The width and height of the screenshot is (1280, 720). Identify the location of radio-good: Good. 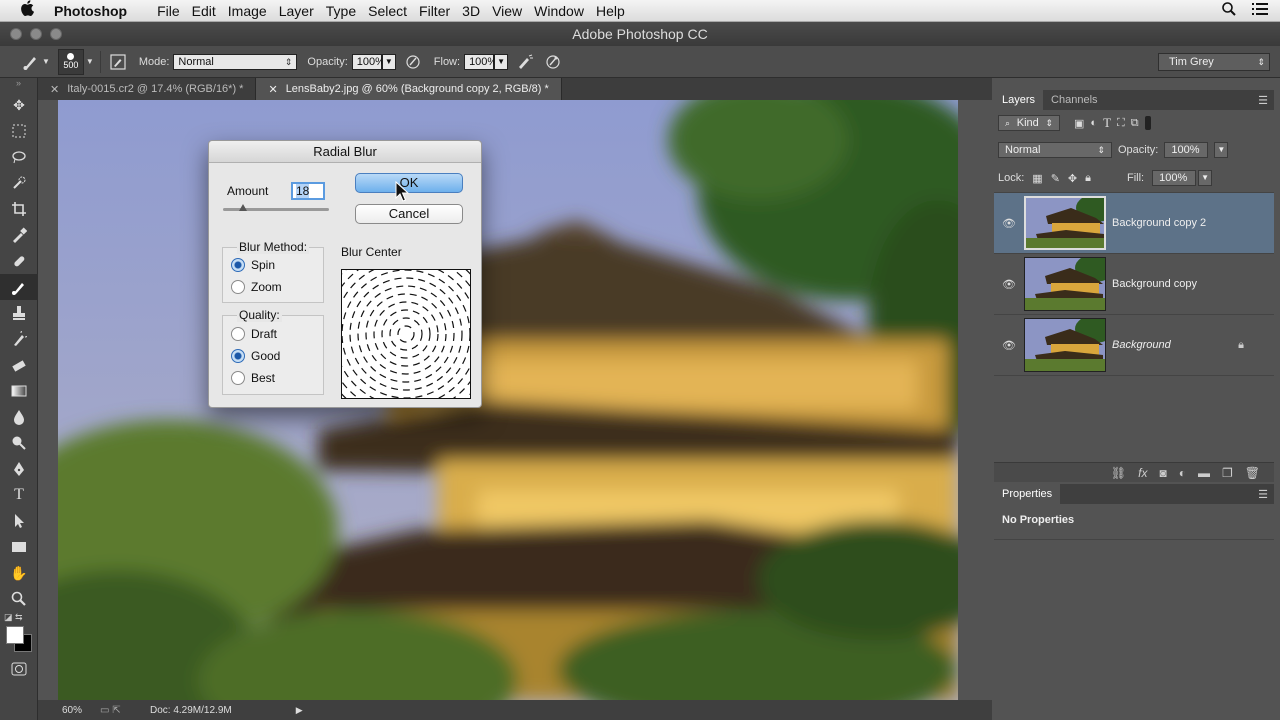
(255, 356).